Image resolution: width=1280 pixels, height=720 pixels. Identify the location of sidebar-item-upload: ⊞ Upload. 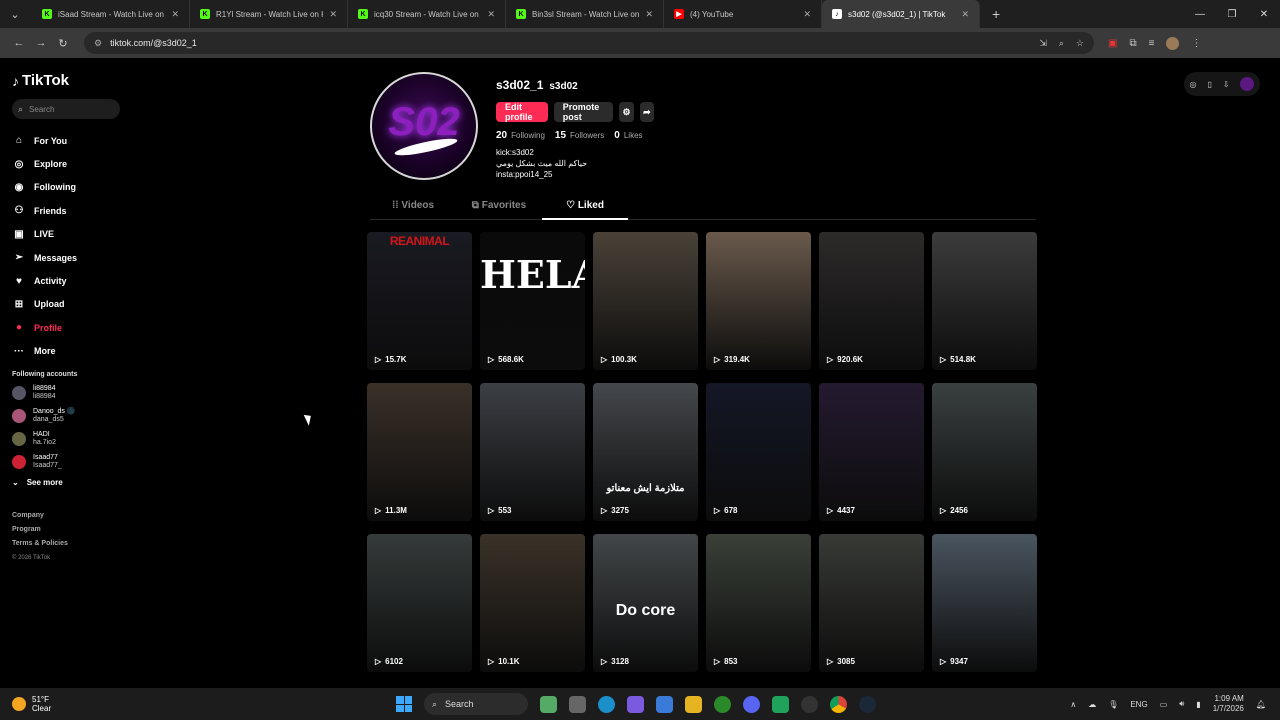
(71, 304).